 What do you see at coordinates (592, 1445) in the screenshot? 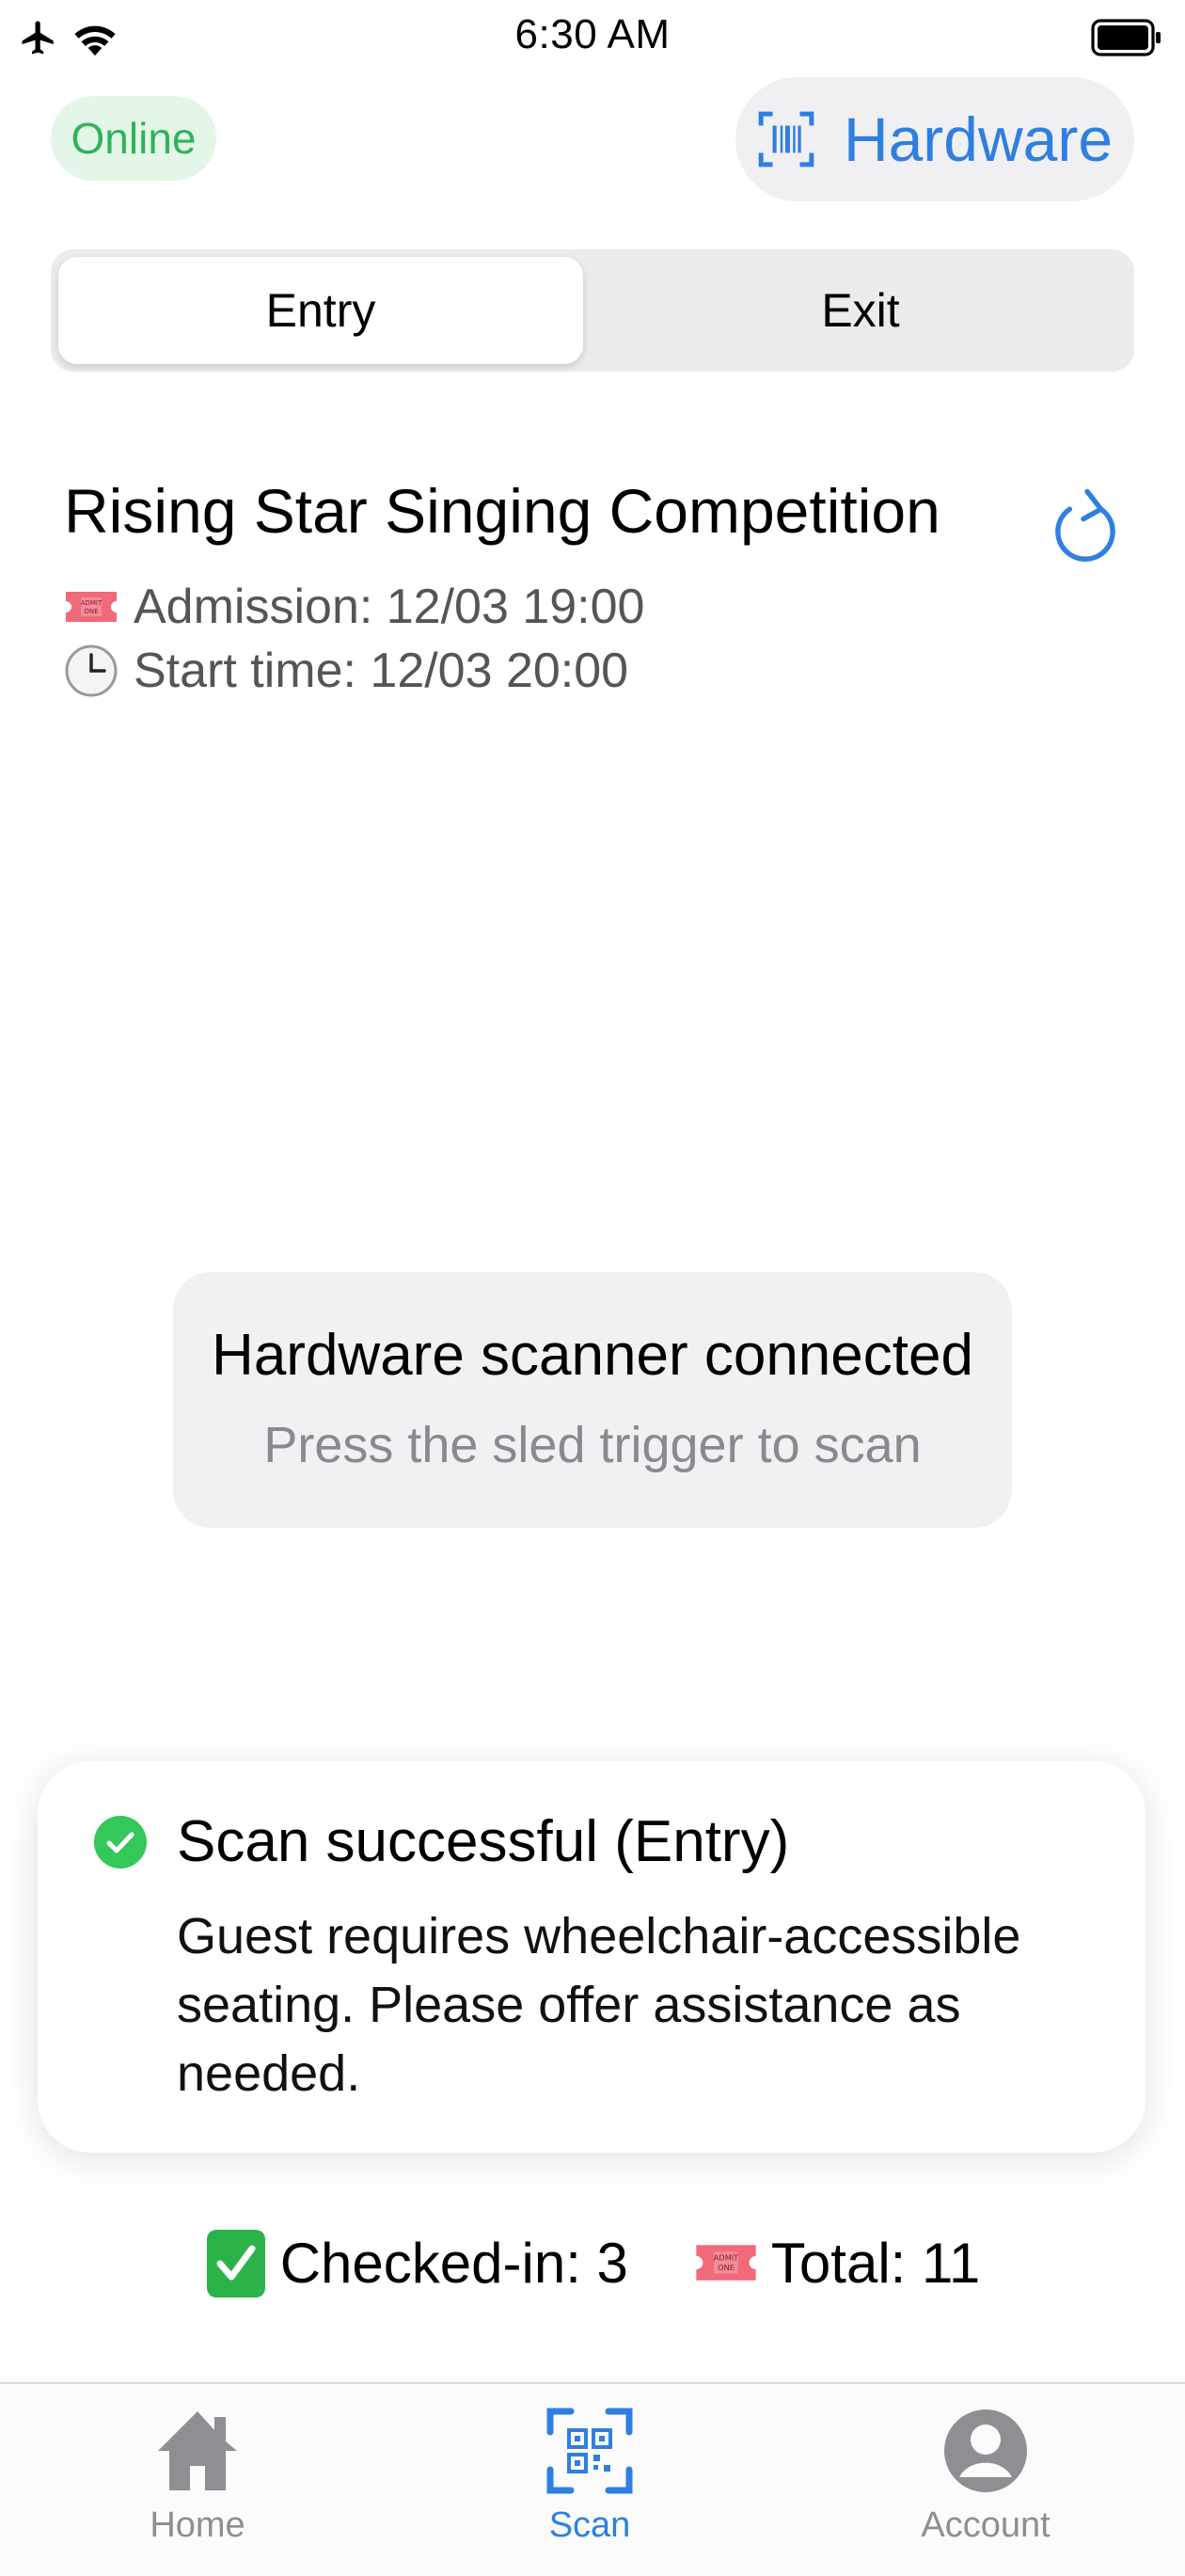
I see `scanner-status-subtitle: Press the sled trigger to scan` at bounding box center [592, 1445].